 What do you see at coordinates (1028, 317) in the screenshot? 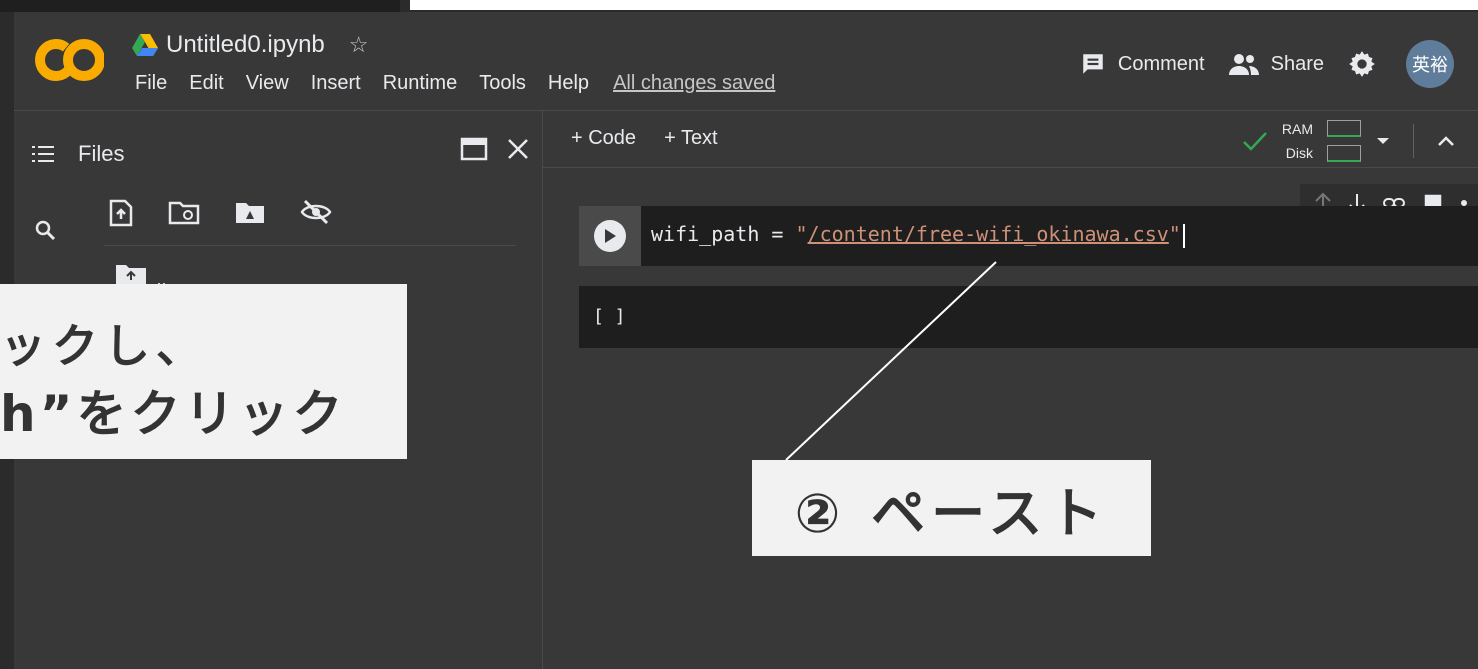
I see `output-cell: [ ]` at bounding box center [1028, 317].